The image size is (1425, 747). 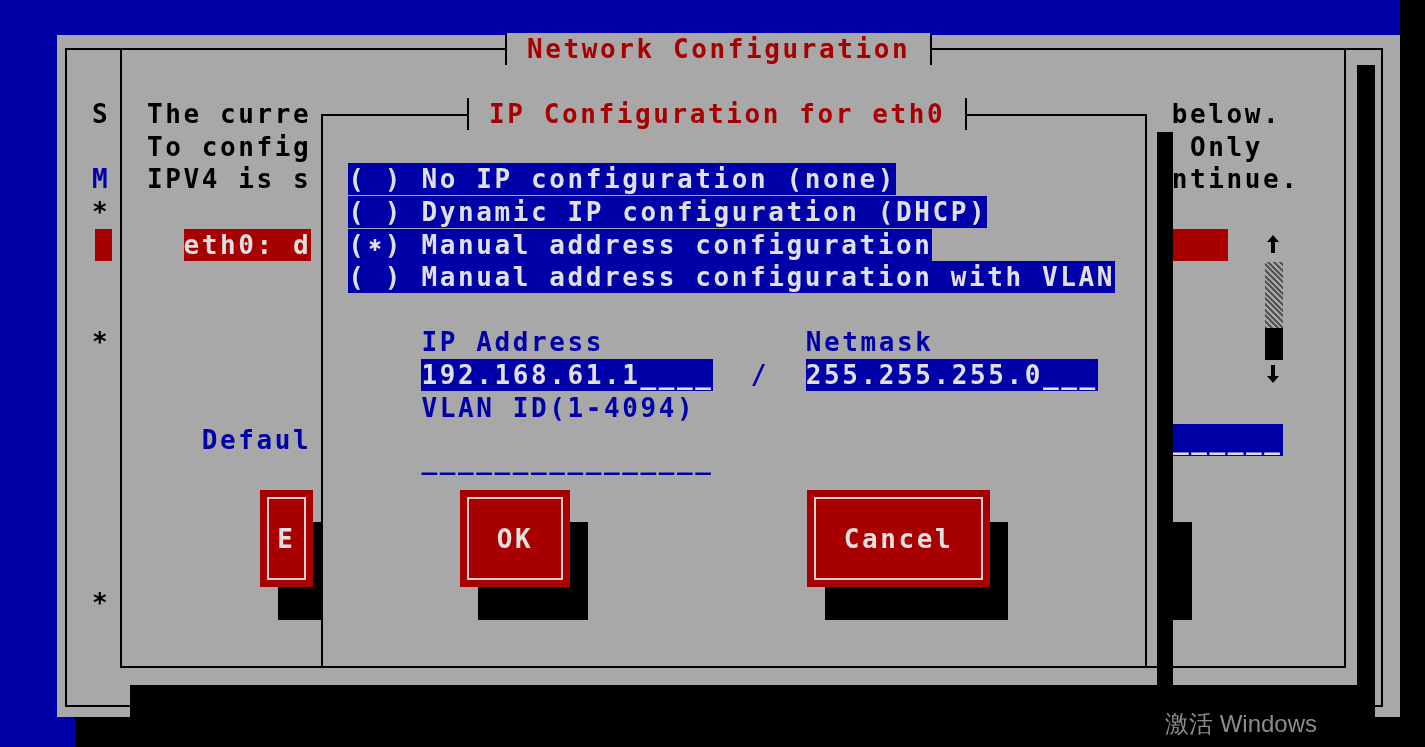 I want to click on radio-option-label: Manual address configuration with VLAN, so click(x=768, y=277).